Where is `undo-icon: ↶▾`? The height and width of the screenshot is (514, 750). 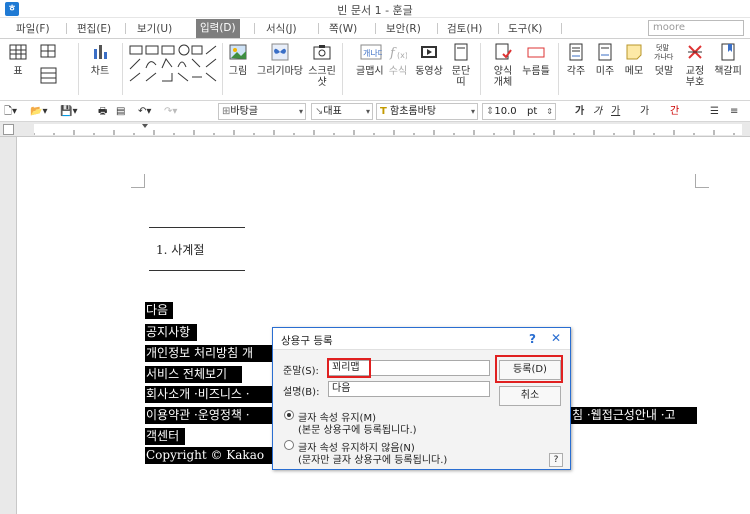
undo-icon: ↶▾ is located at coordinates (144, 111).